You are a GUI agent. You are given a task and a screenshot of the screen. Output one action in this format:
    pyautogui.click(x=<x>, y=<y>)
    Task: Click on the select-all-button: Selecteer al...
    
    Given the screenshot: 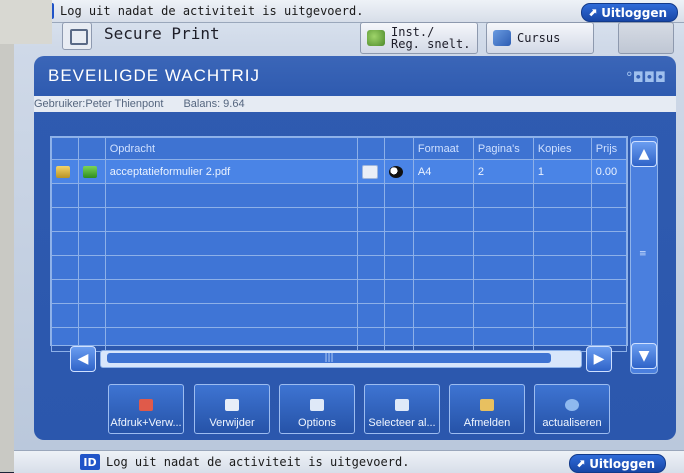 What is the action you would take?
    pyautogui.click(x=402, y=409)
    